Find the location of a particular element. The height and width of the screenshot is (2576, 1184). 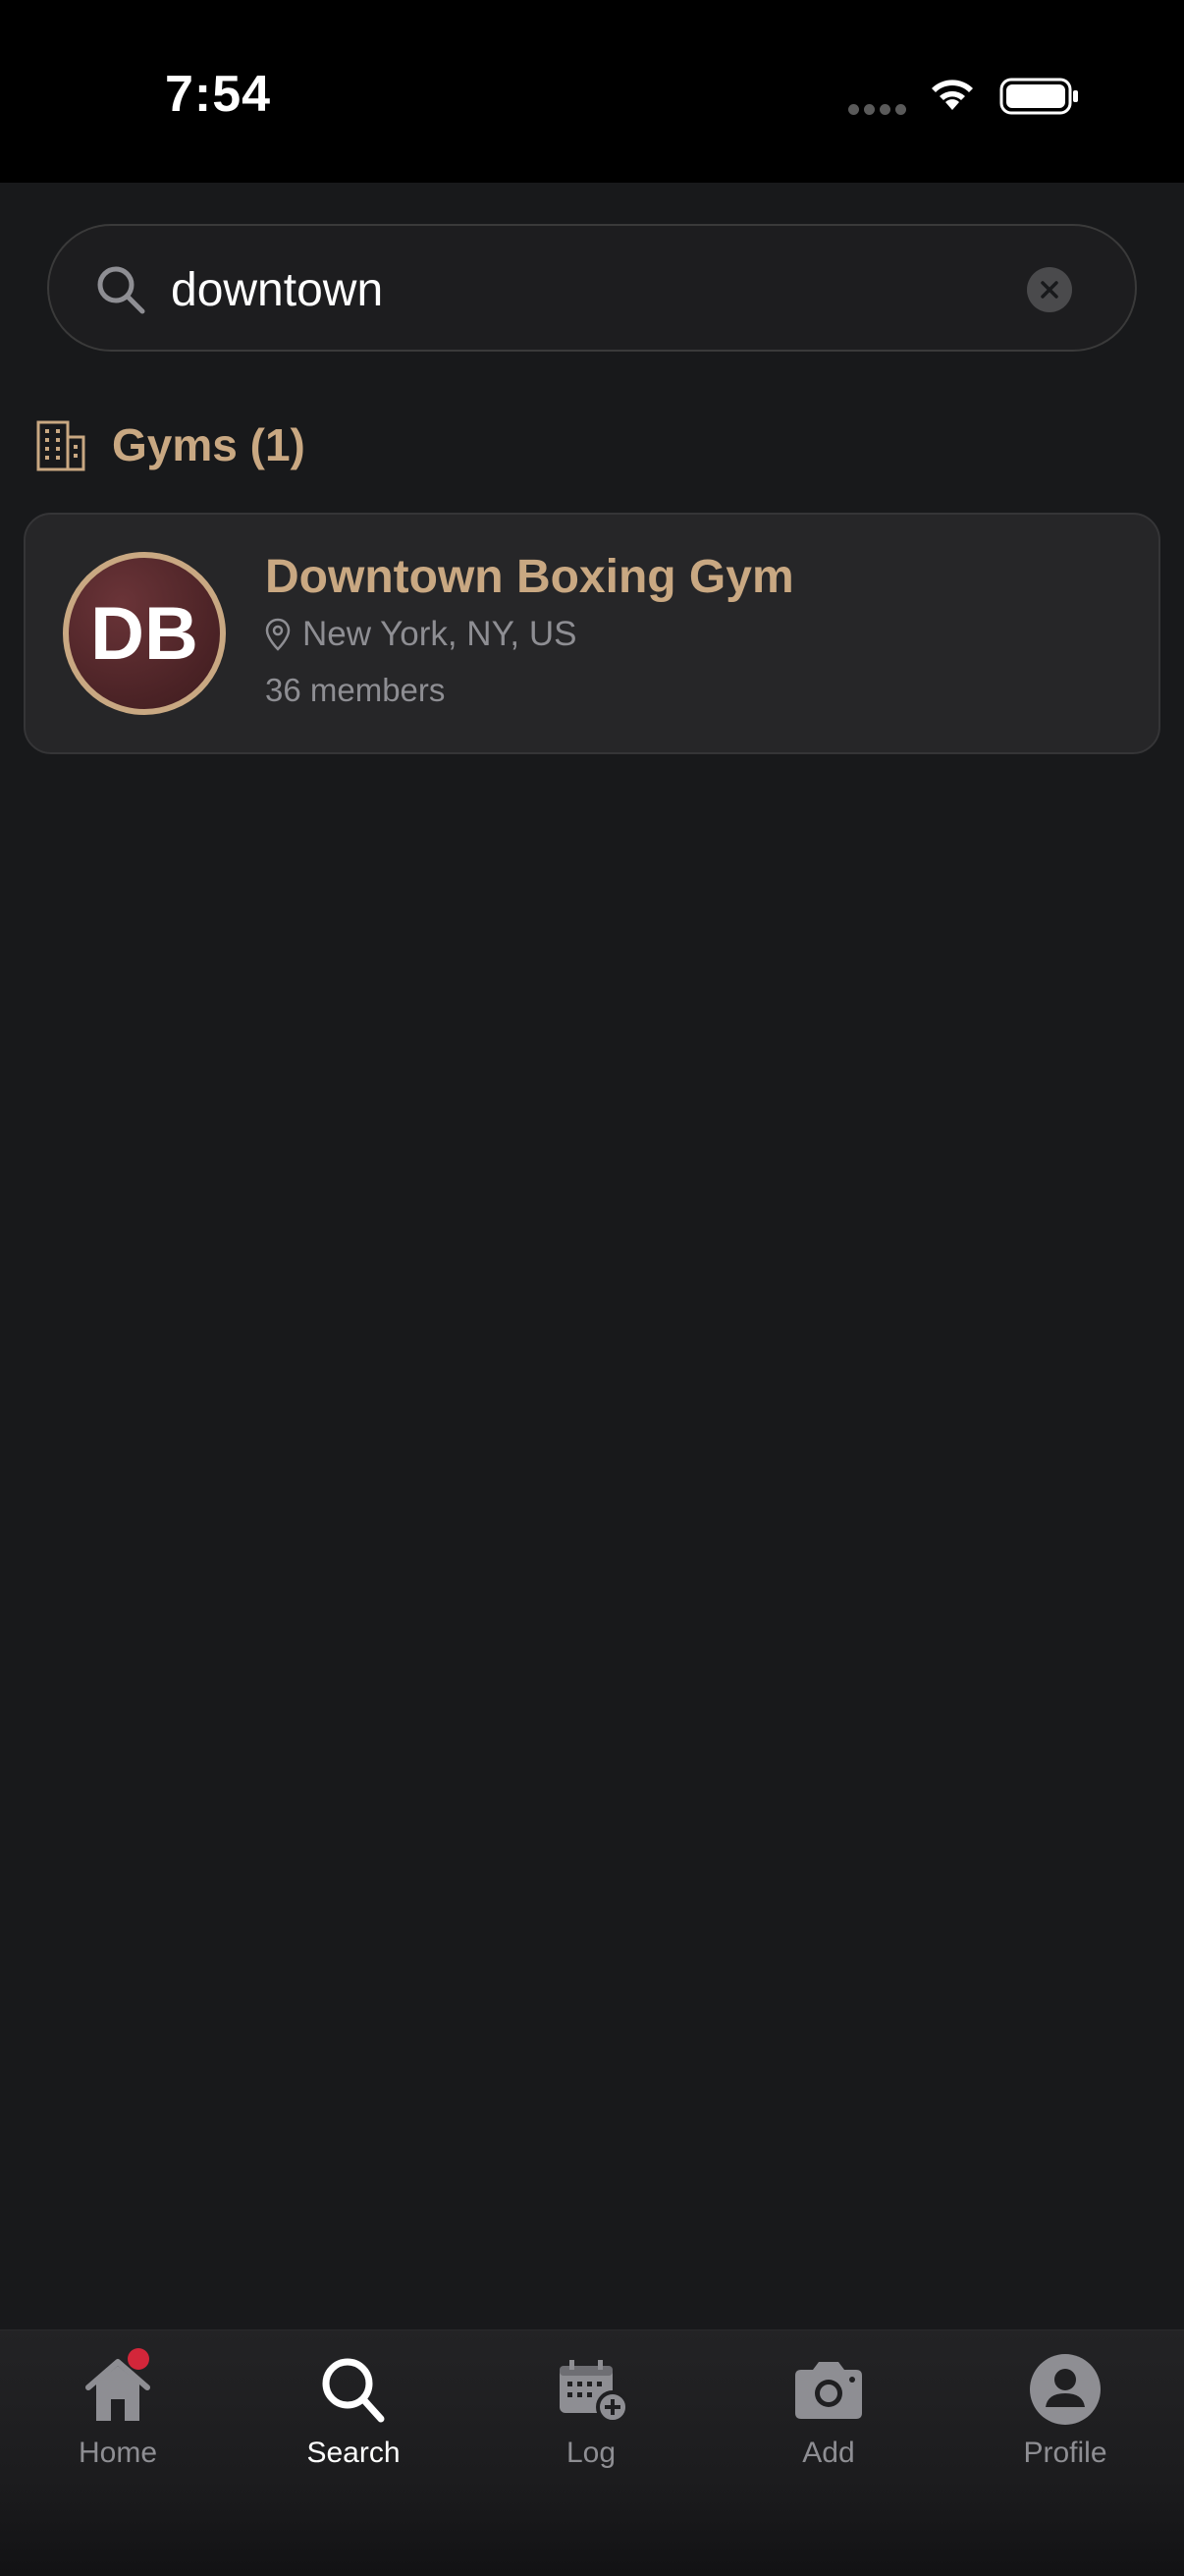

tab-log-label: Log is located at coordinates (591, 2453).